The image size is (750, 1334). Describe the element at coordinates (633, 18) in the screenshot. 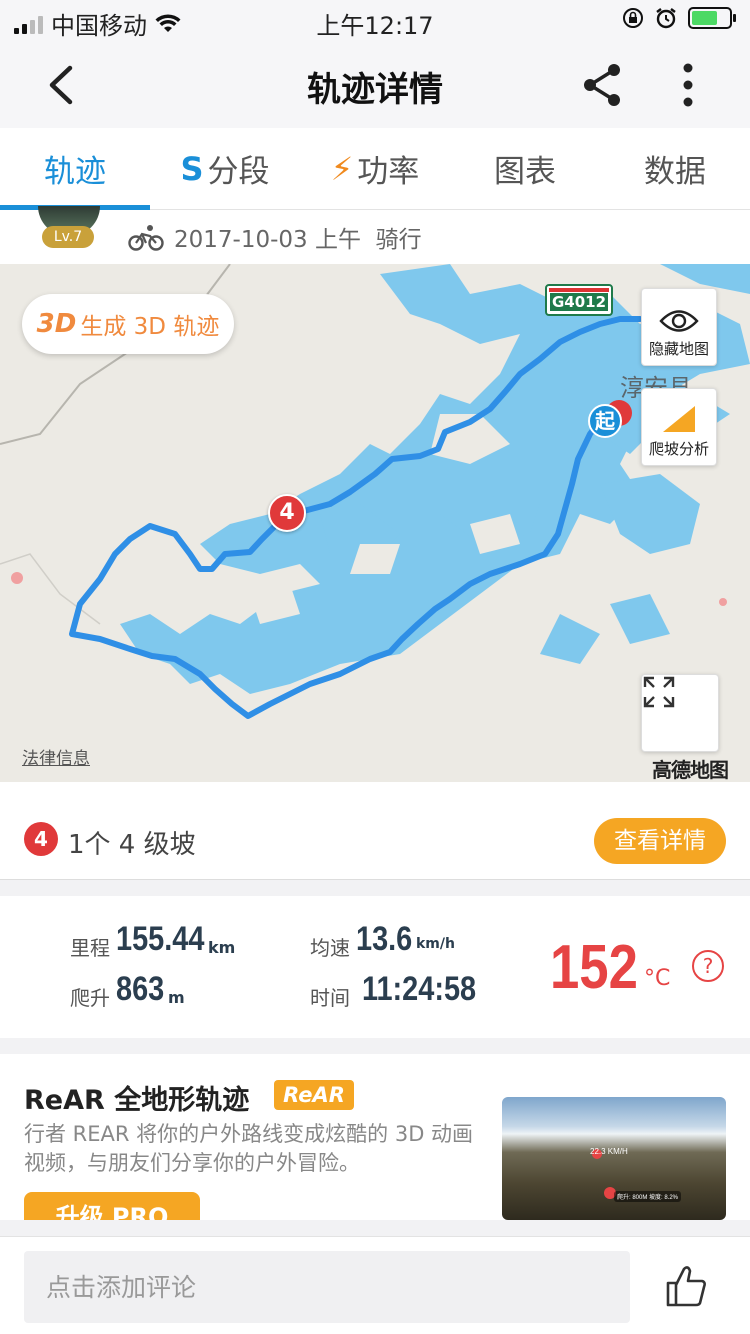

I see `rotation-lock-icon` at that location.